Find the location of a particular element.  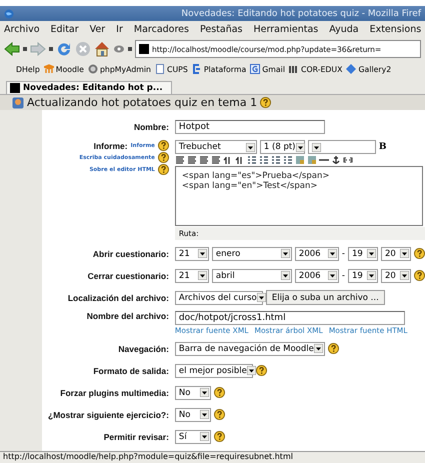

menu-item: Pestañas is located at coordinates (221, 29).